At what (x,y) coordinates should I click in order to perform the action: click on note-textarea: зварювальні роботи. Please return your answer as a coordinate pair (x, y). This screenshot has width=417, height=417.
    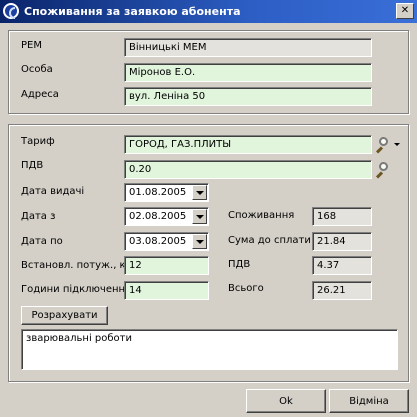
    Looking at the image, I should click on (209, 349).